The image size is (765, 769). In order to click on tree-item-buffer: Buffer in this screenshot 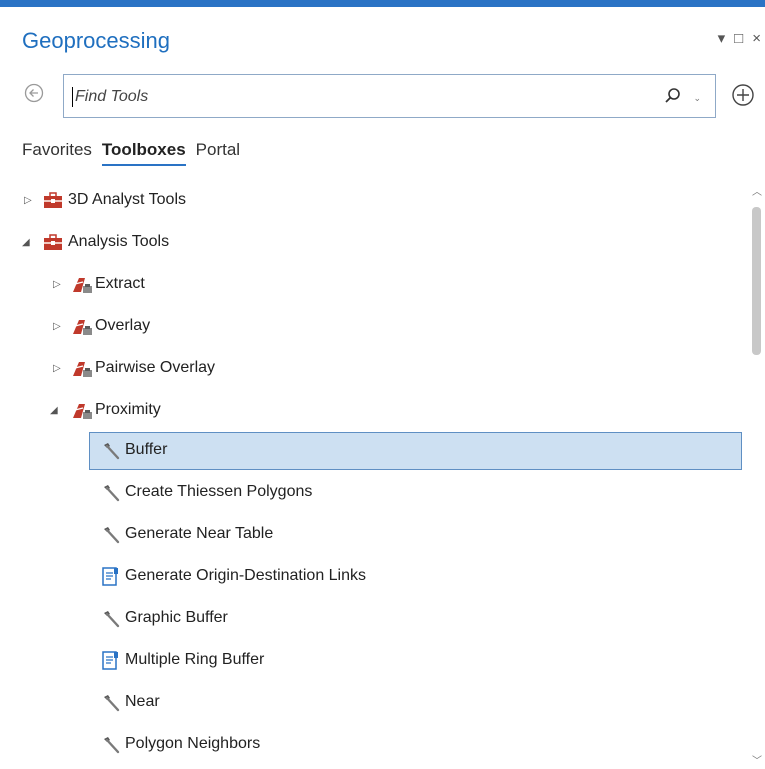, I will do `click(374, 451)`.